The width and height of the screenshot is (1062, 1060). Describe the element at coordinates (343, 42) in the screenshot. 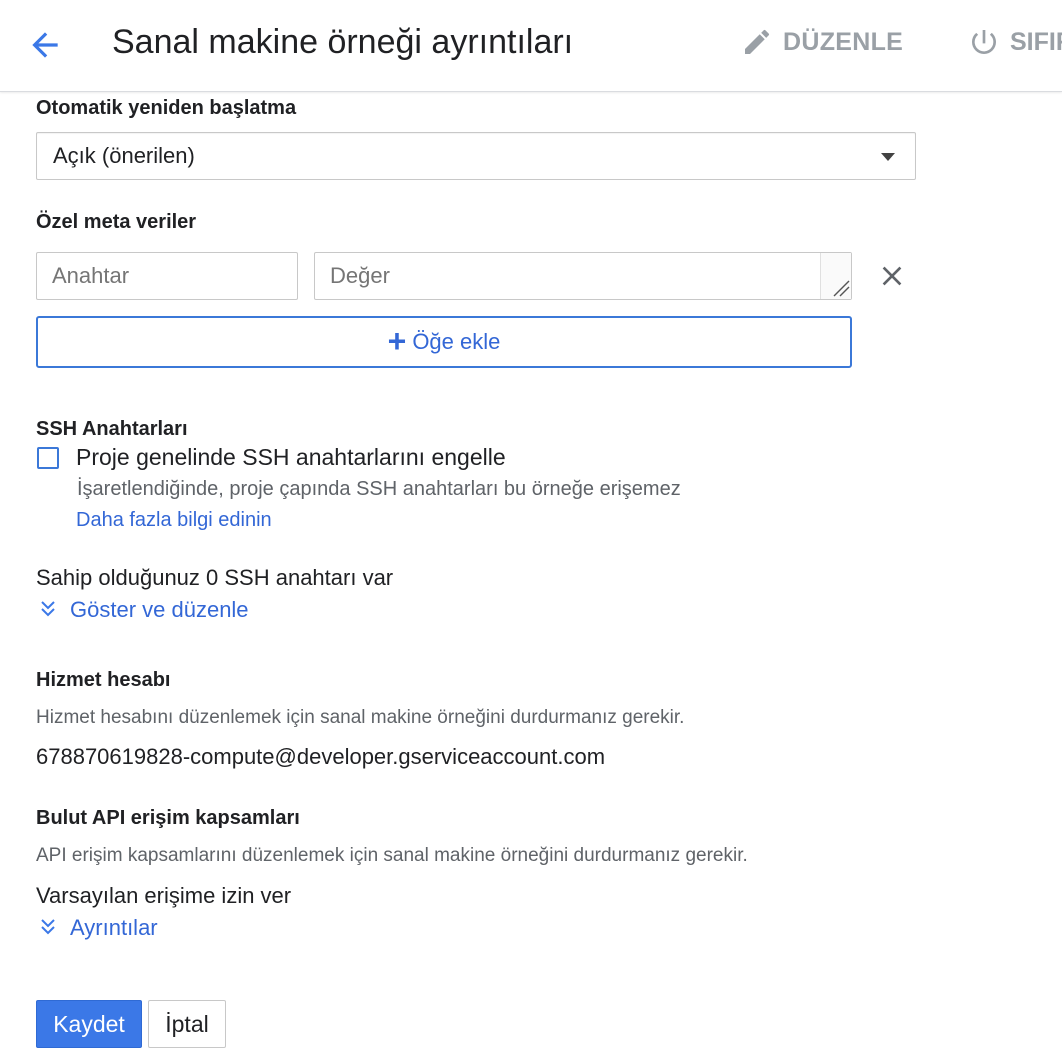

I see `page-title: Sanal makine örneği ayrıntıları` at that location.